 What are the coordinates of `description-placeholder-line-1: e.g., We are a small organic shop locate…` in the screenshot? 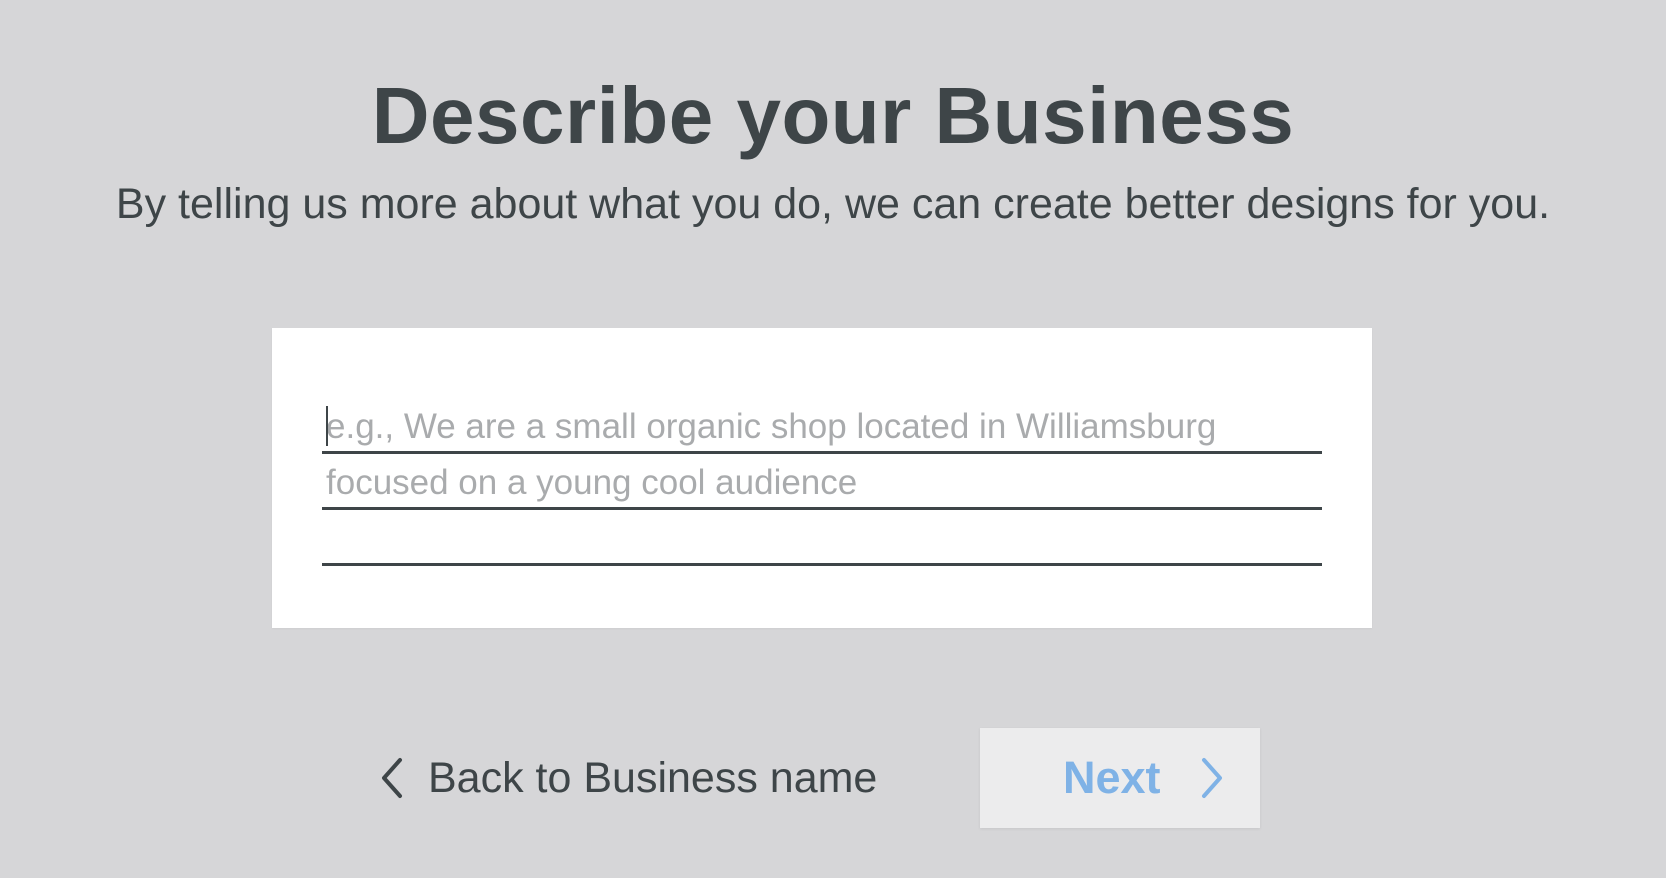 It's located at (771, 426).